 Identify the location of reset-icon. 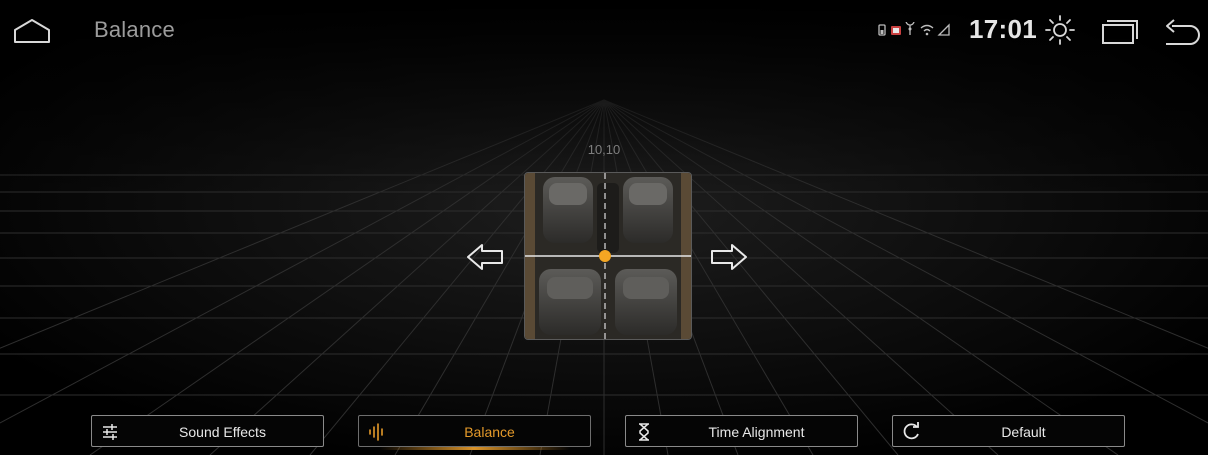
(911, 431).